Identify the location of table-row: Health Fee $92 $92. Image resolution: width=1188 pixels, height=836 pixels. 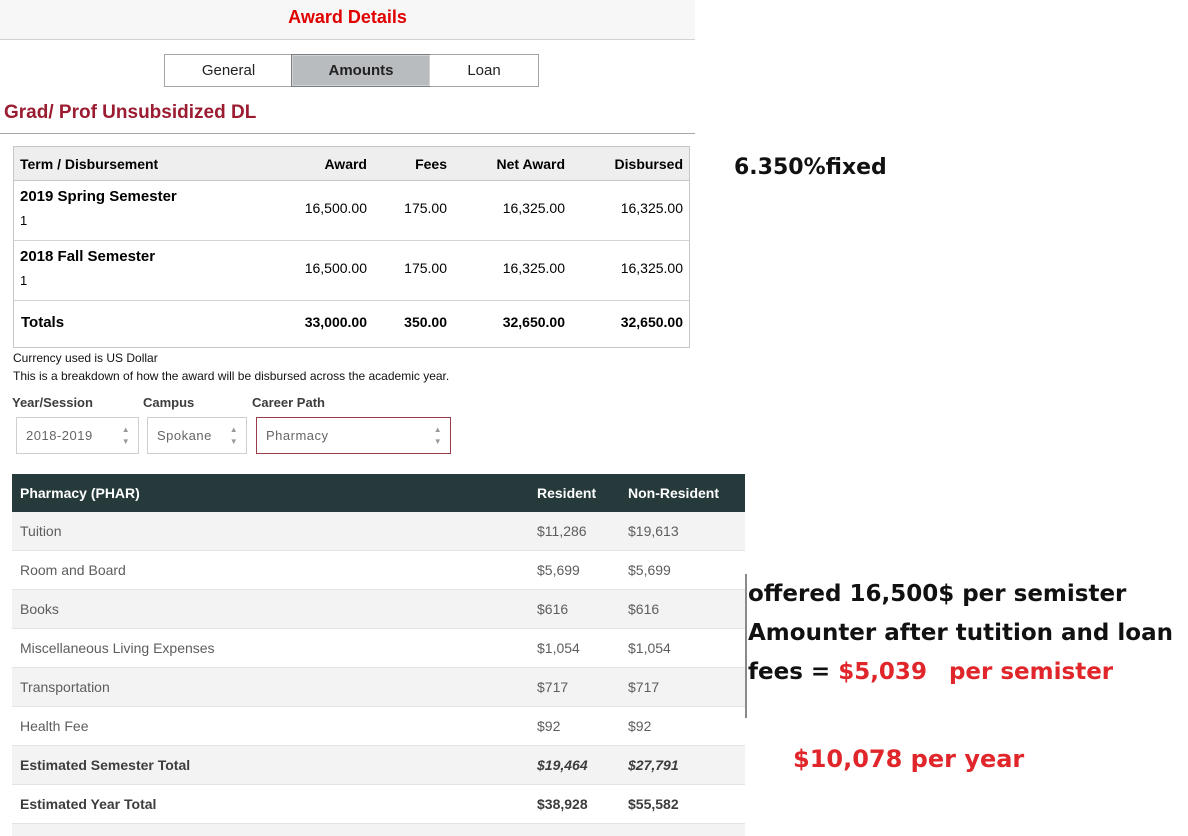
(378, 726).